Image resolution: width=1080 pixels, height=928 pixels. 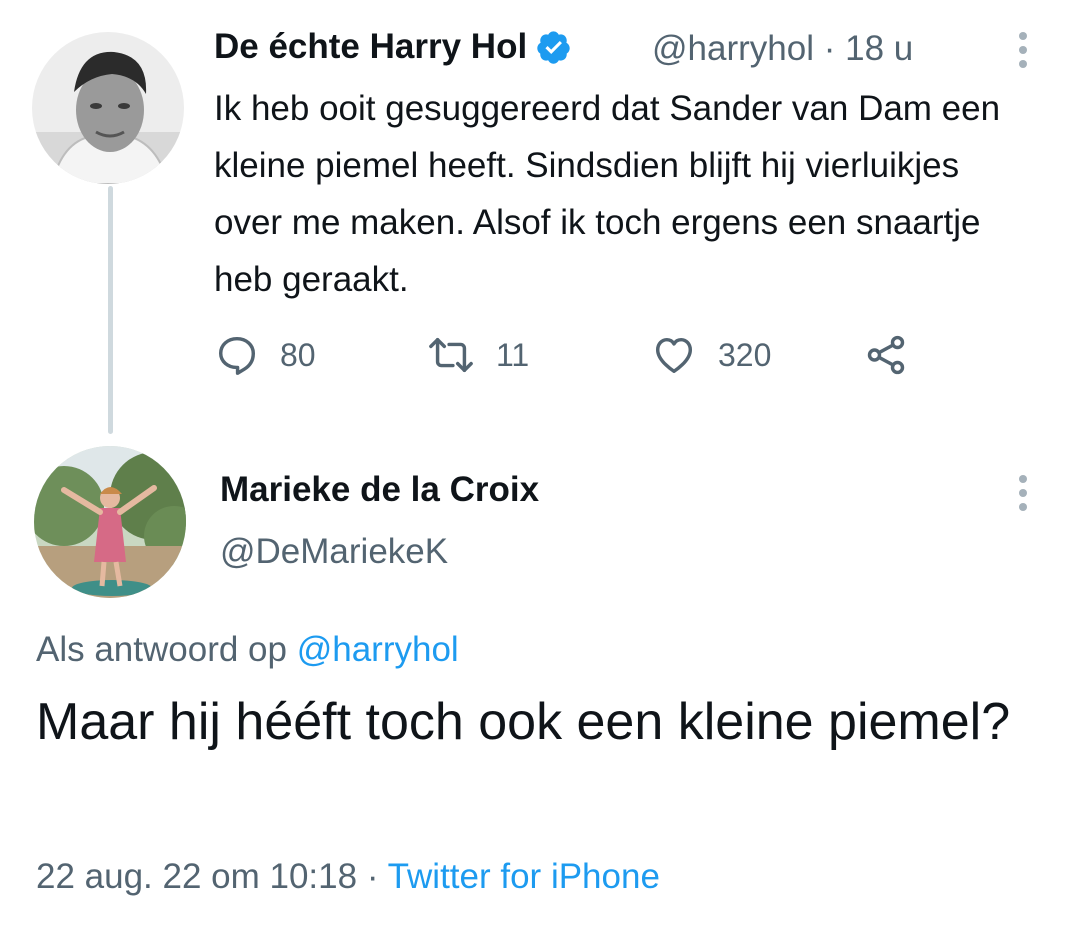 I want to click on replying-to-prefix: Als antwoord op, so click(x=161, y=649).